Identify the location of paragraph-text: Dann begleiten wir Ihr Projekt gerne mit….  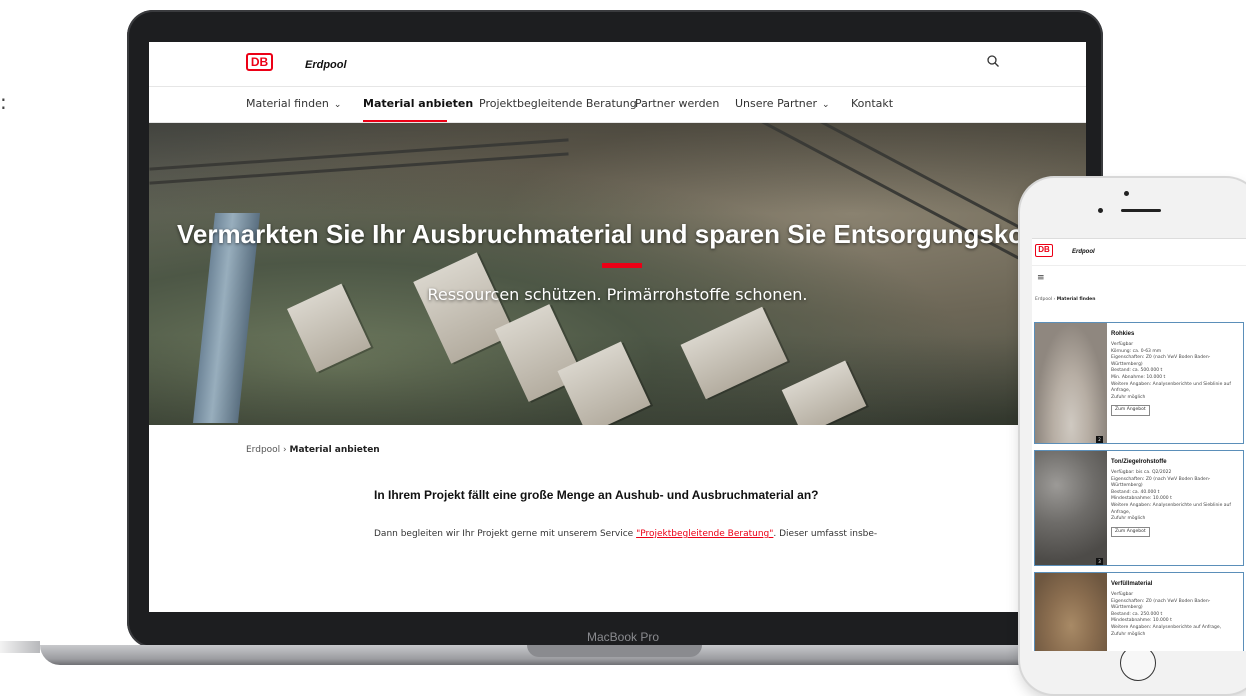
(505, 534).